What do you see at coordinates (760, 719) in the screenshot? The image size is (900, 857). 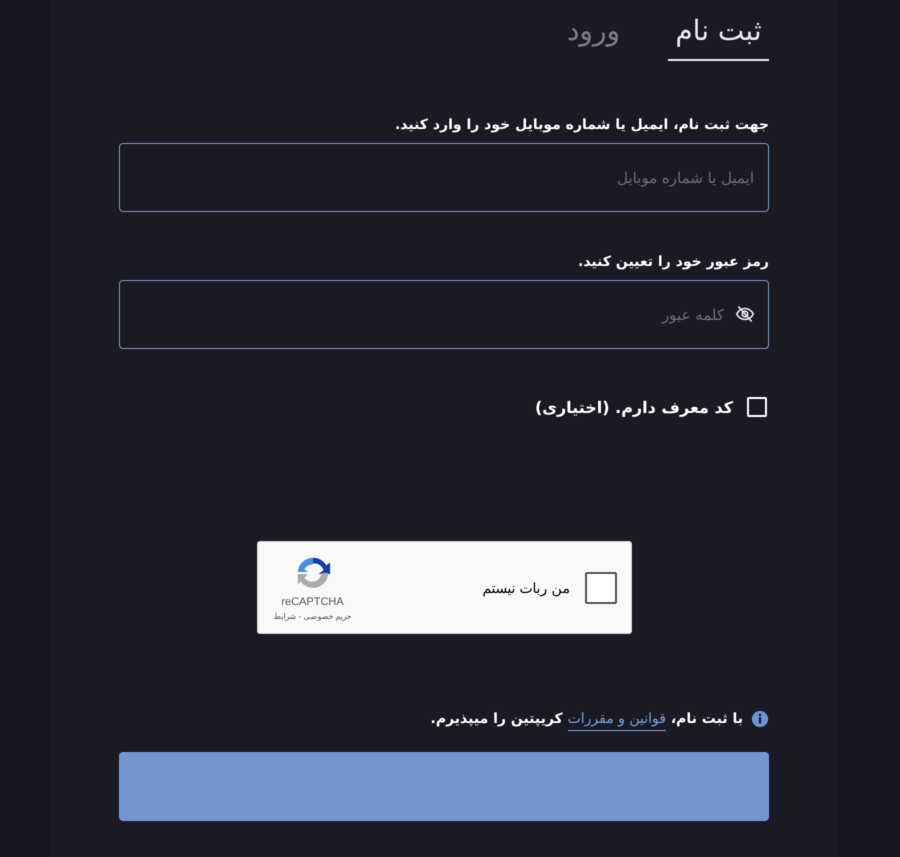 I see `info-icon` at bounding box center [760, 719].